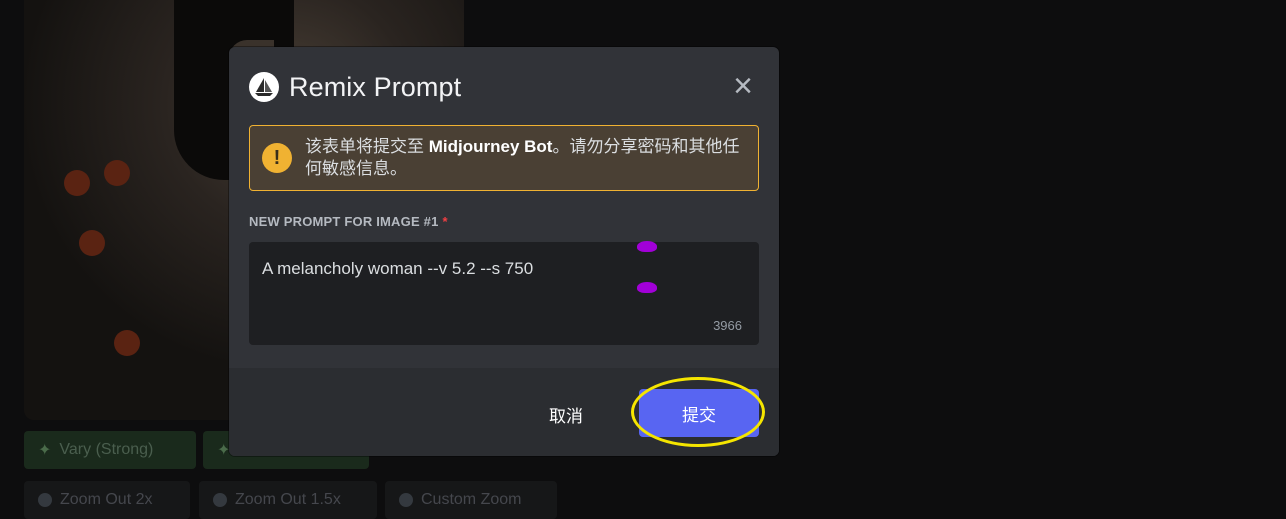 The height and width of the screenshot is (519, 1286). What do you see at coordinates (743, 86) in the screenshot?
I see `close-icon: ×` at bounding box center [743, 86].